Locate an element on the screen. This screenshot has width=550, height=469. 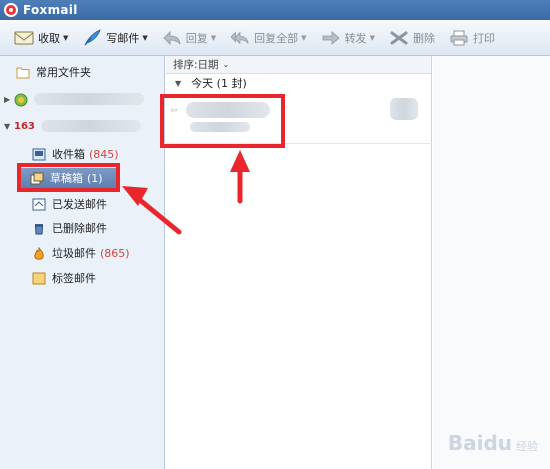
arrow-to-message is located at coordinates (240, 177).